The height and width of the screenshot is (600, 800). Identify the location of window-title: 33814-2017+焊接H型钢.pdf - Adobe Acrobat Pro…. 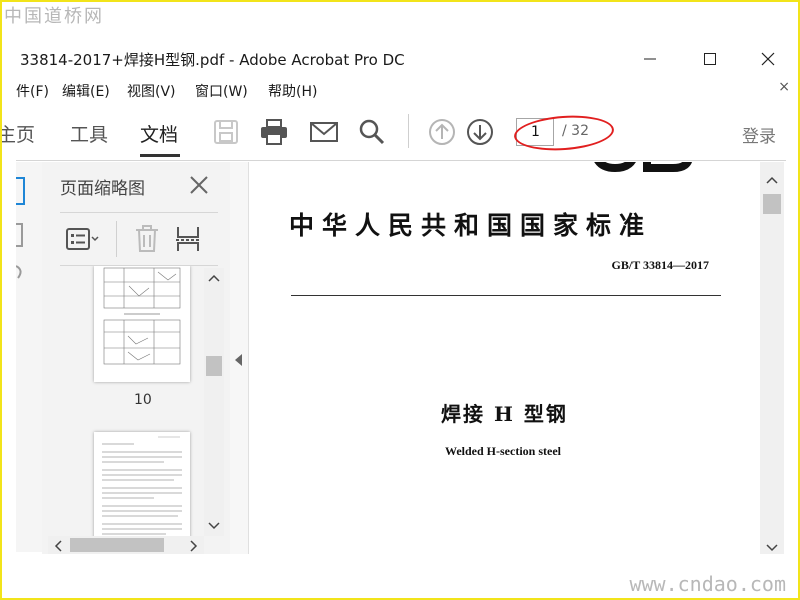
(212, 60).